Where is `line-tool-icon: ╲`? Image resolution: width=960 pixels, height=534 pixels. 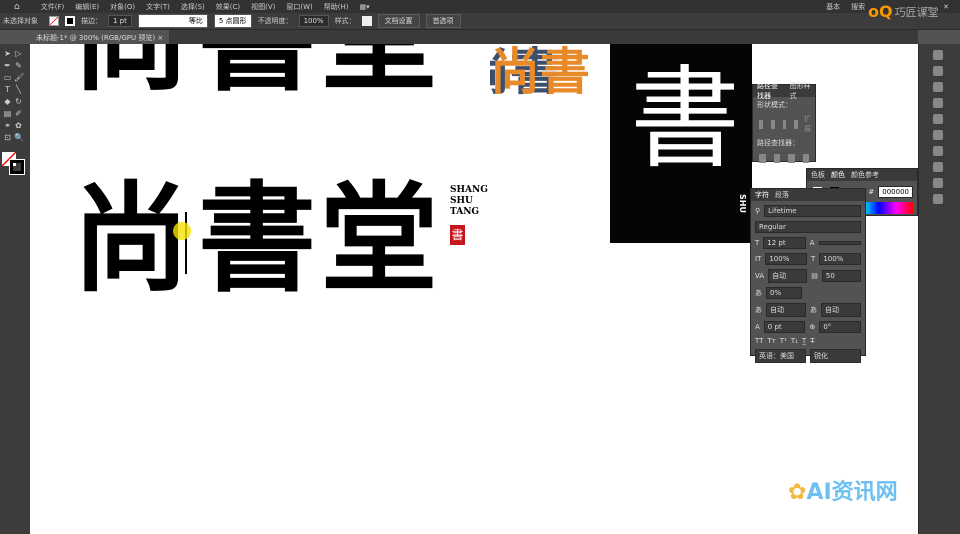 line-tool-icon: ╲ is located at coordinates (18, 89).